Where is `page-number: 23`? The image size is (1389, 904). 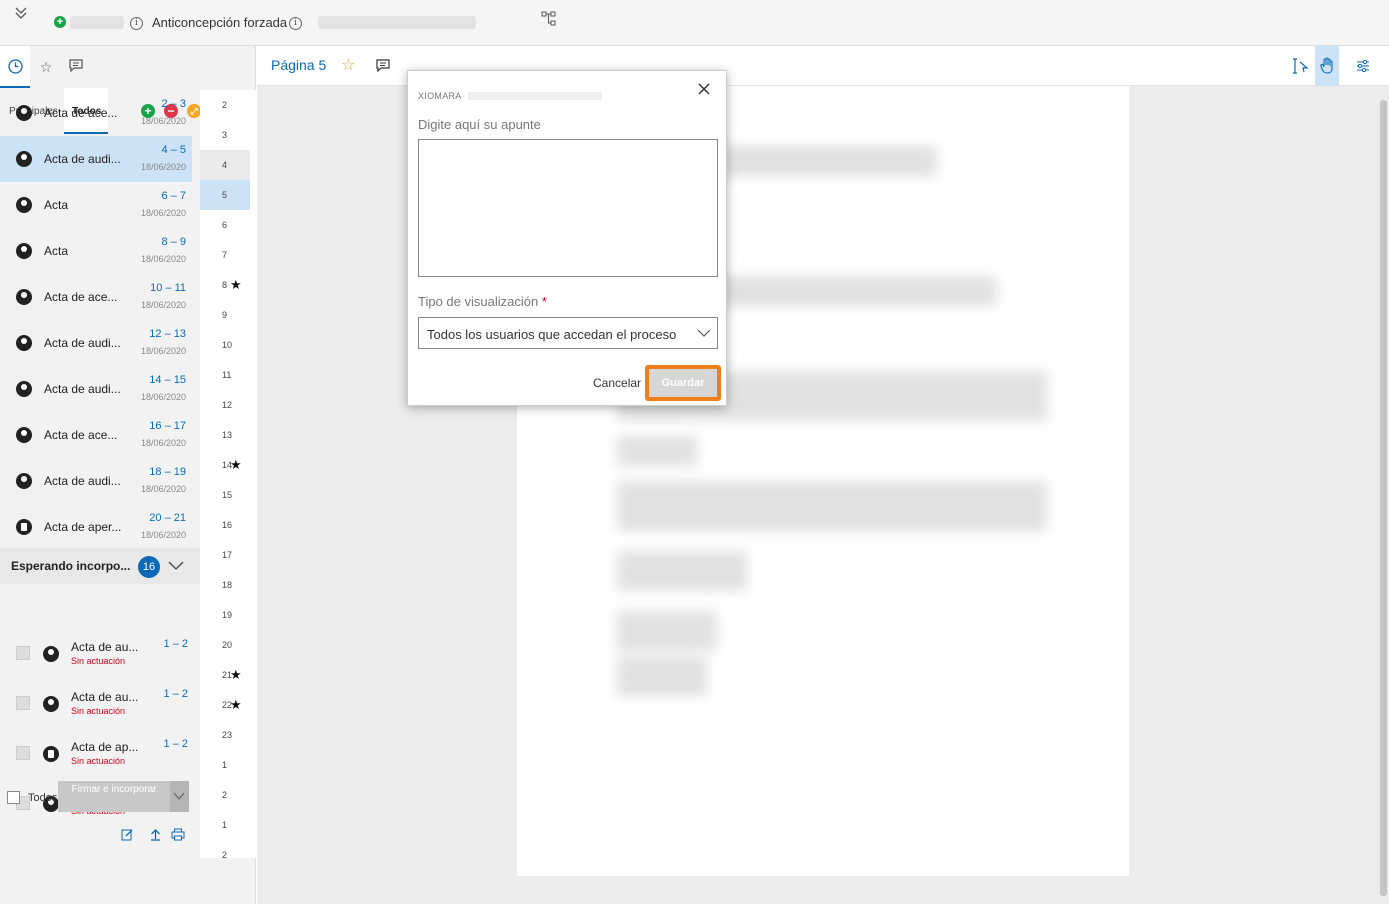 page-number: 23 is located at coordinates (225, 735).